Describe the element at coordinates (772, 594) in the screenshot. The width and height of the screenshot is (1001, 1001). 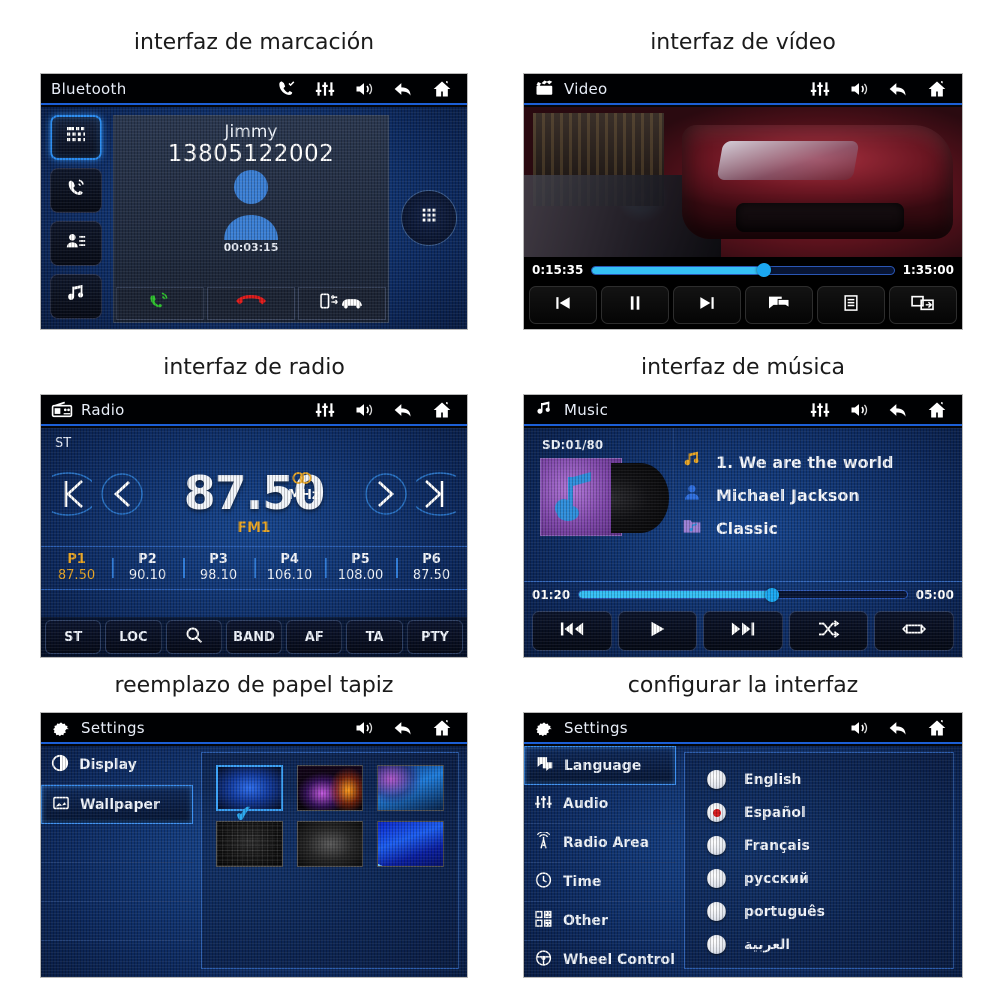
I see `music-seek-knob` at that location.